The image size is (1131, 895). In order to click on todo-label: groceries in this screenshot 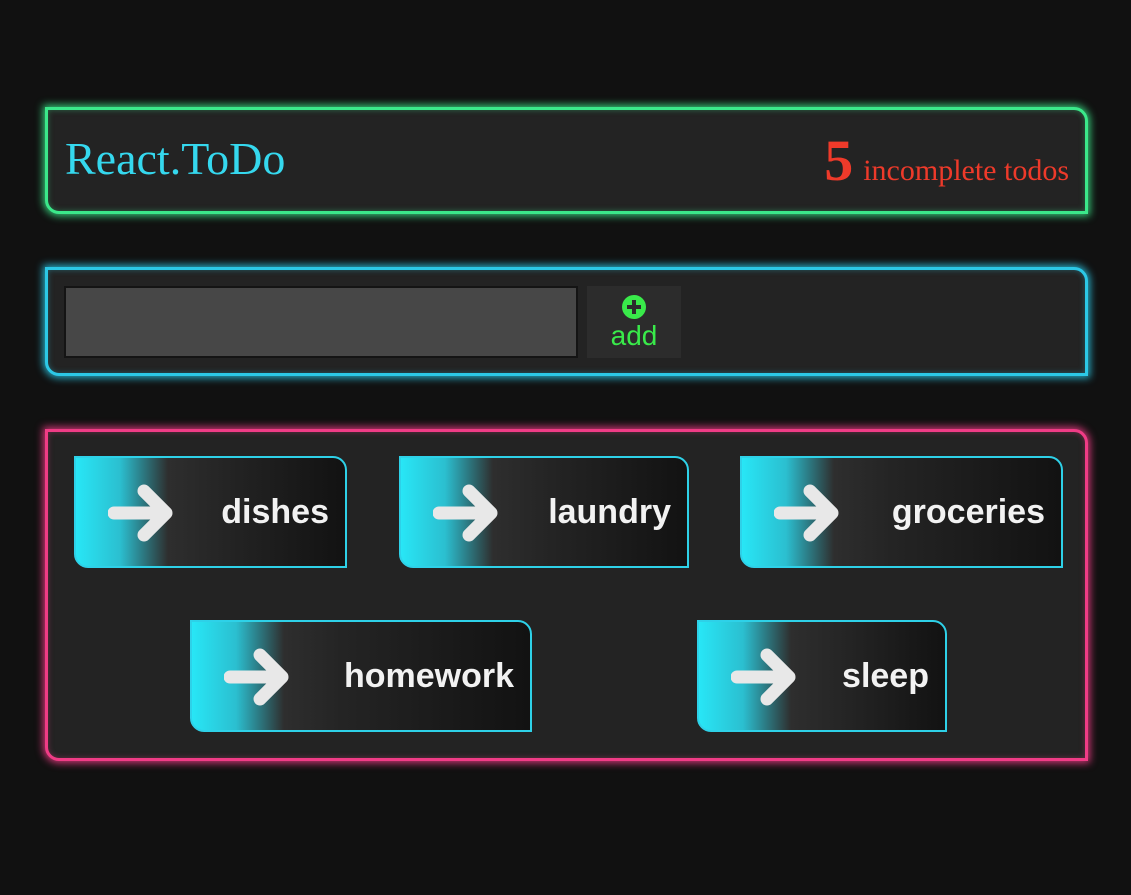, I will do `click(968, 512)`.